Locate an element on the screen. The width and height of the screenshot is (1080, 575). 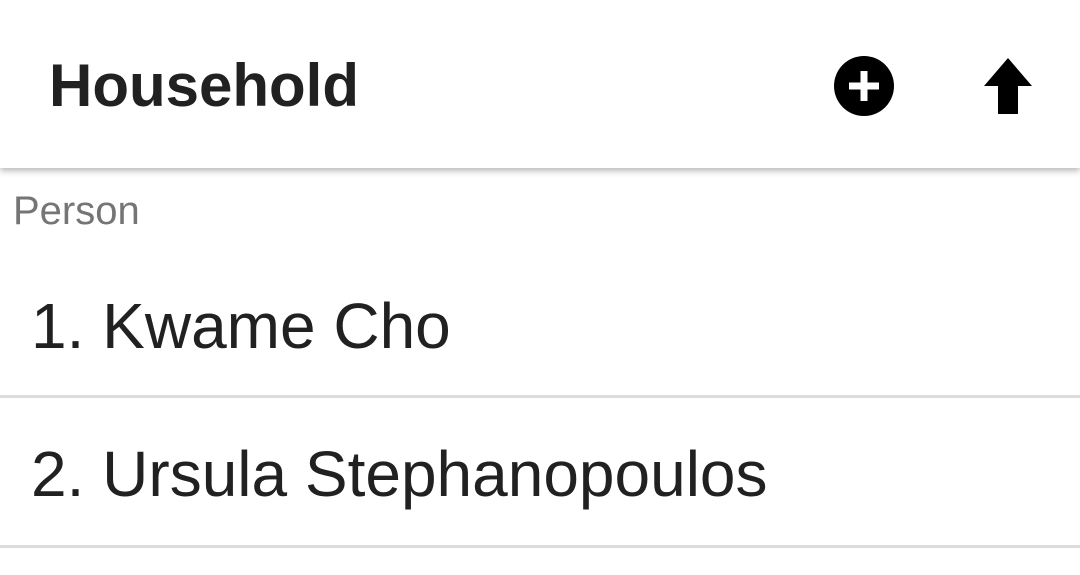
page-title: Household is located at coordinates (204, 85).